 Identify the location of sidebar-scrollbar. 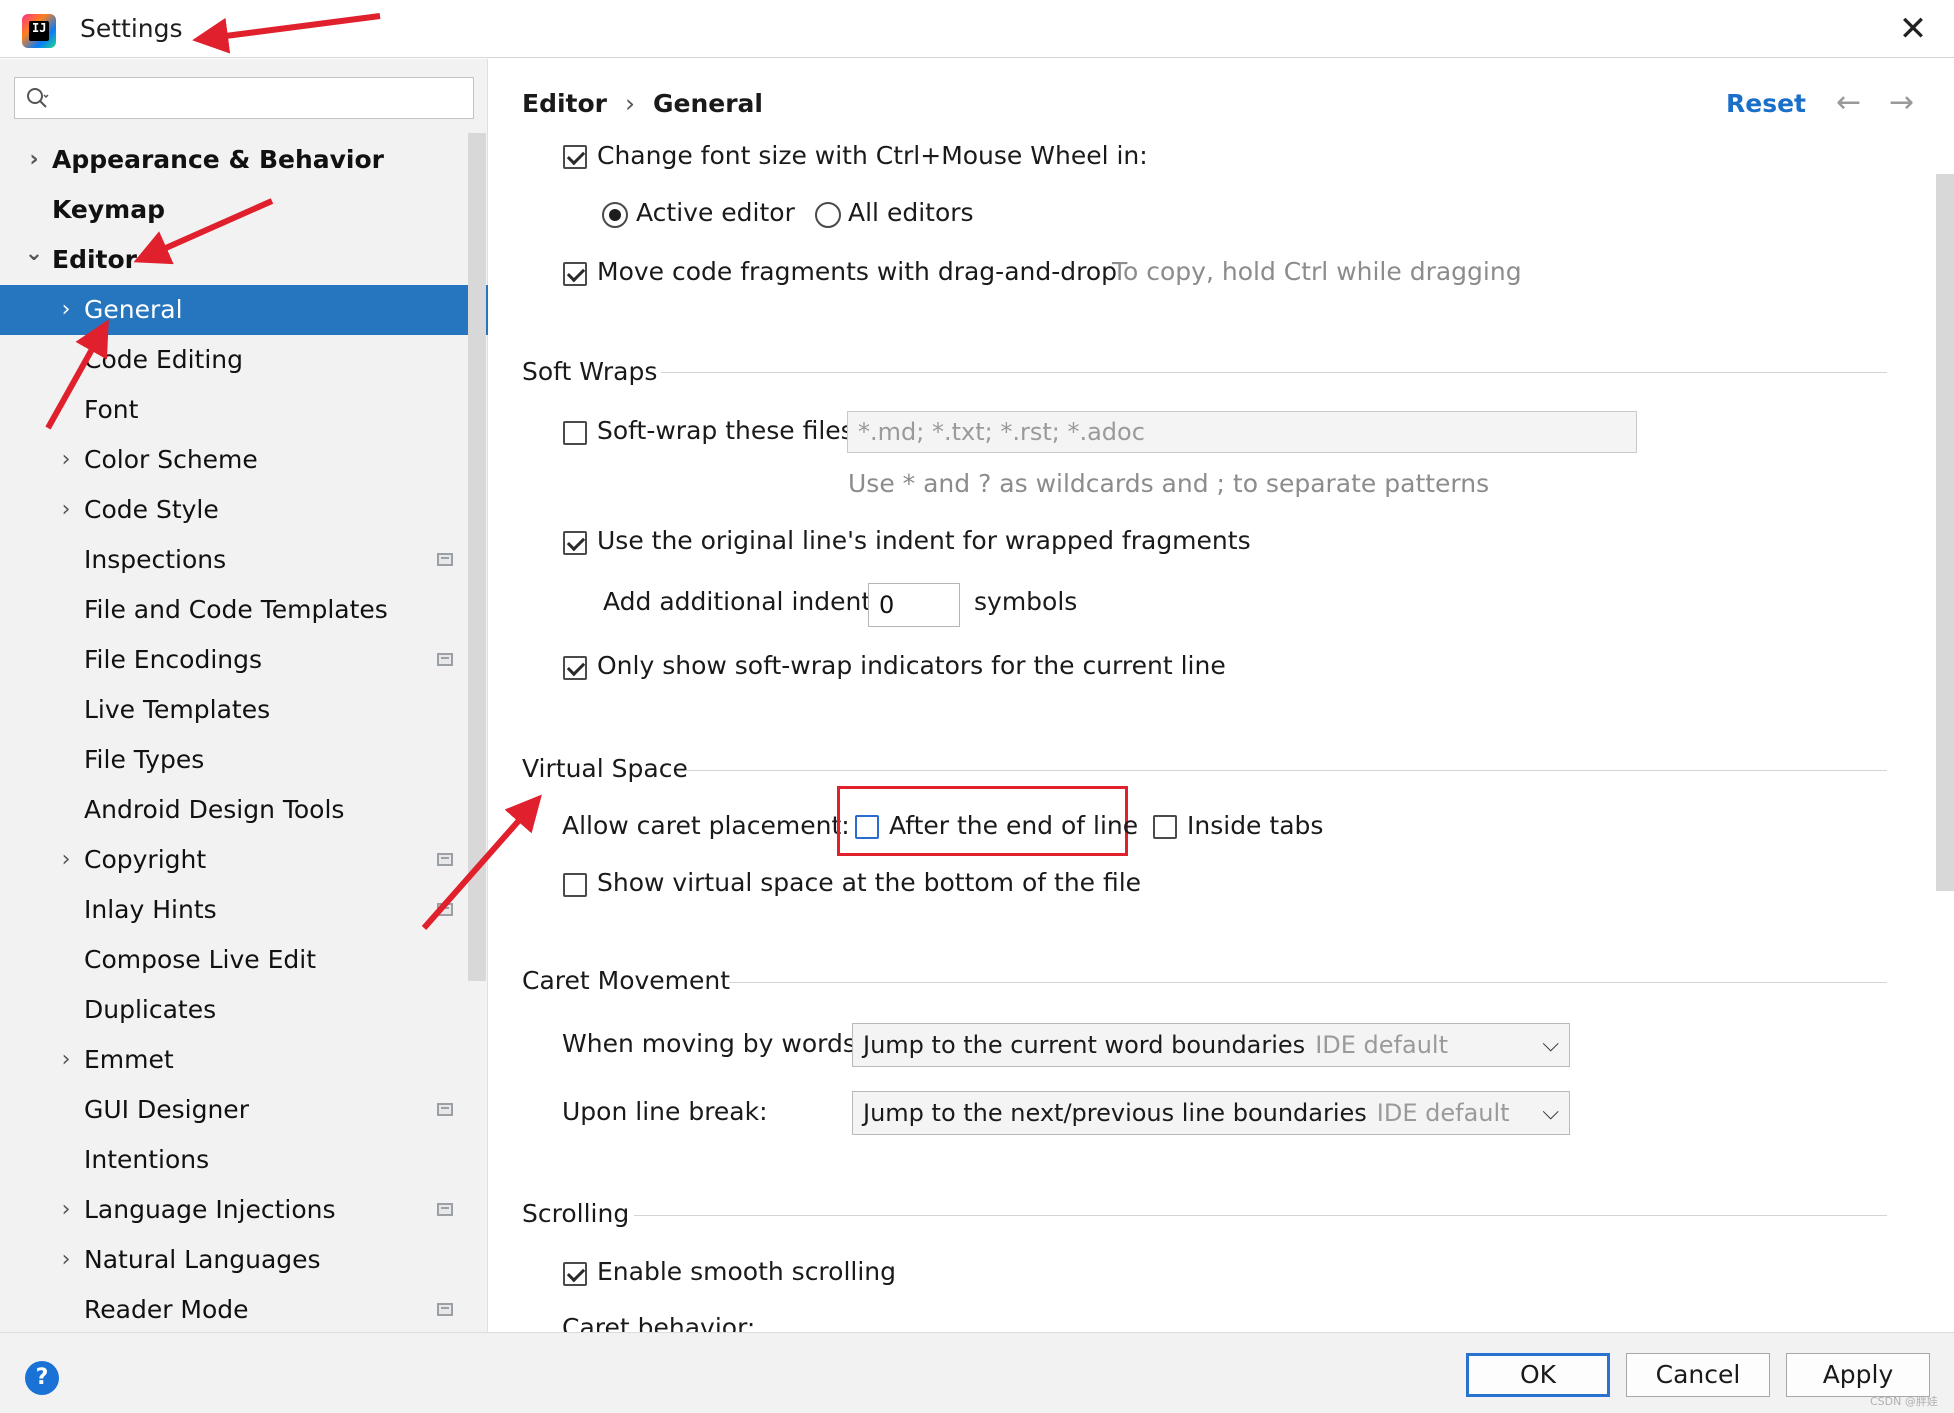
(477, 557).